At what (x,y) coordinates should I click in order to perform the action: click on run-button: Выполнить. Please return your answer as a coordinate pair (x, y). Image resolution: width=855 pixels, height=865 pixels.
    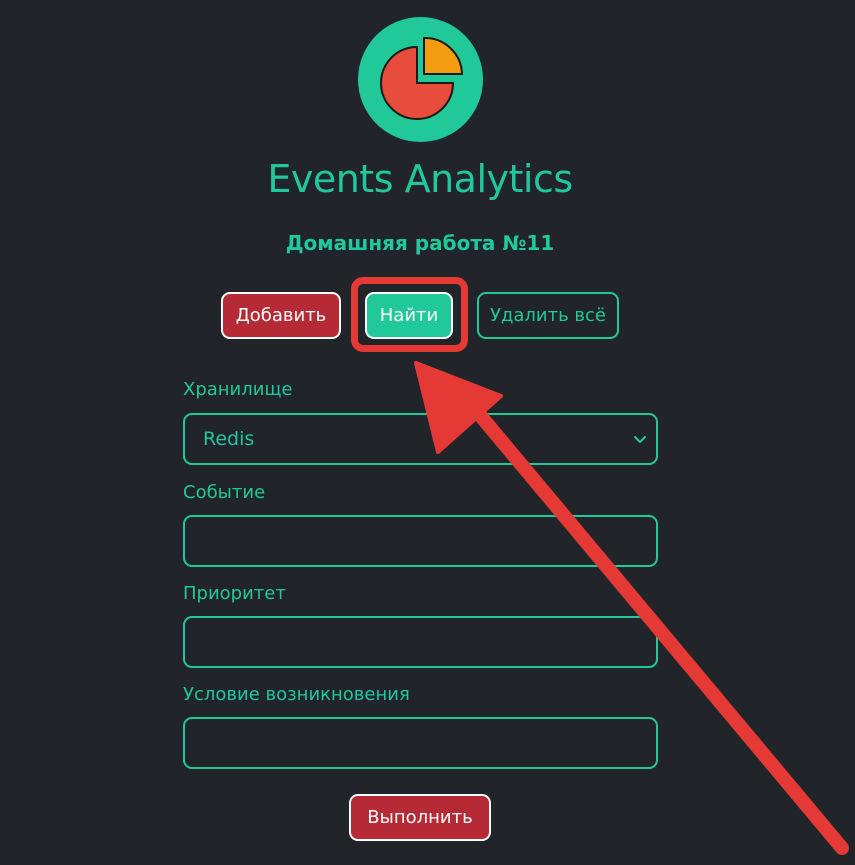
    Looking at the image, I should click on (420, 817).